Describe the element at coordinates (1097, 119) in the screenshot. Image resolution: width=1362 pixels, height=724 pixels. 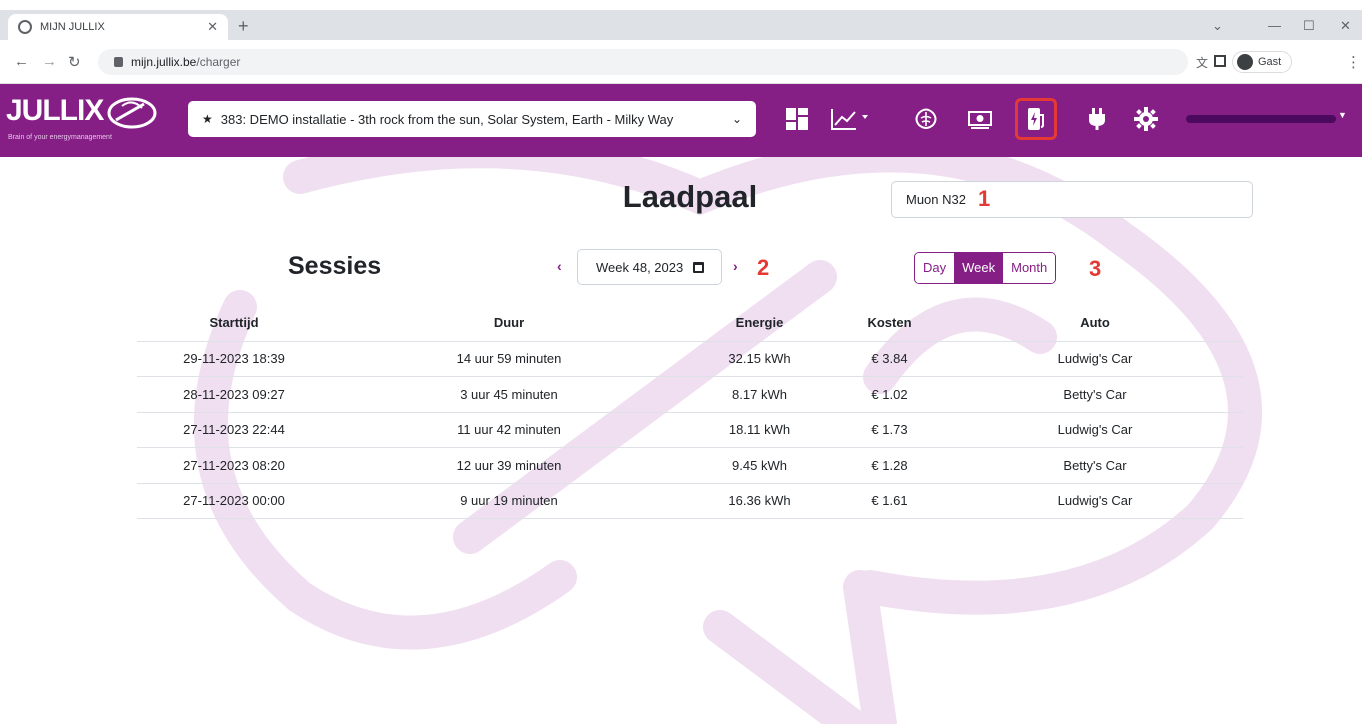
I see `plug-icon` at that location.